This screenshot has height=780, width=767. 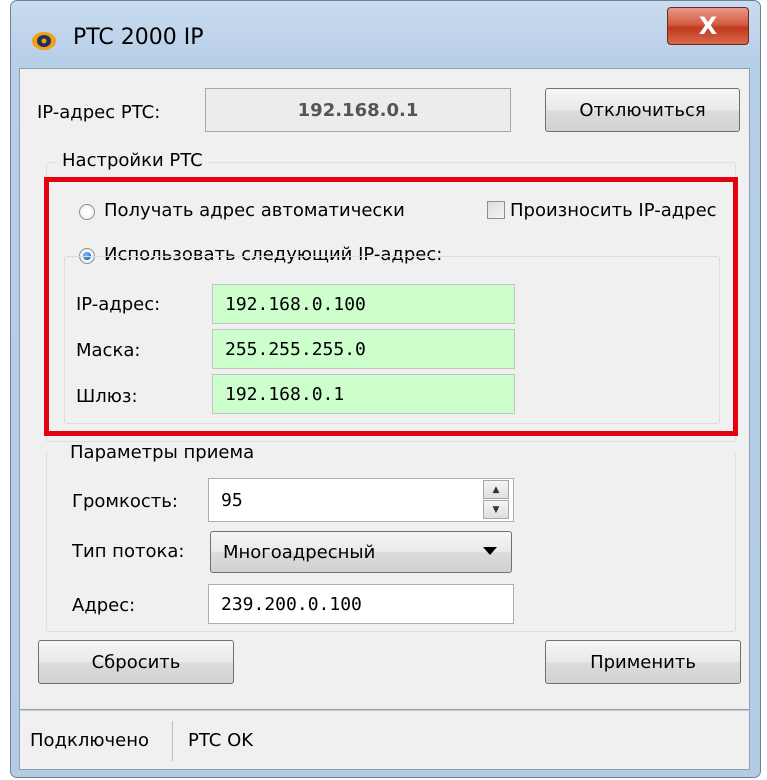 What do you see at coordinates (643, 662) in the screenshot?
I see `apply-button: Применить` at bounding box center [643, 662].